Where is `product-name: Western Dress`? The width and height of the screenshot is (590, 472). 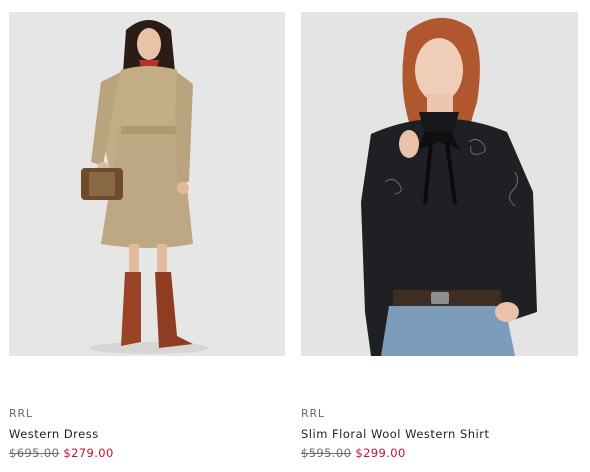
product-name: Western Dress is located at coordinates (147, 434).